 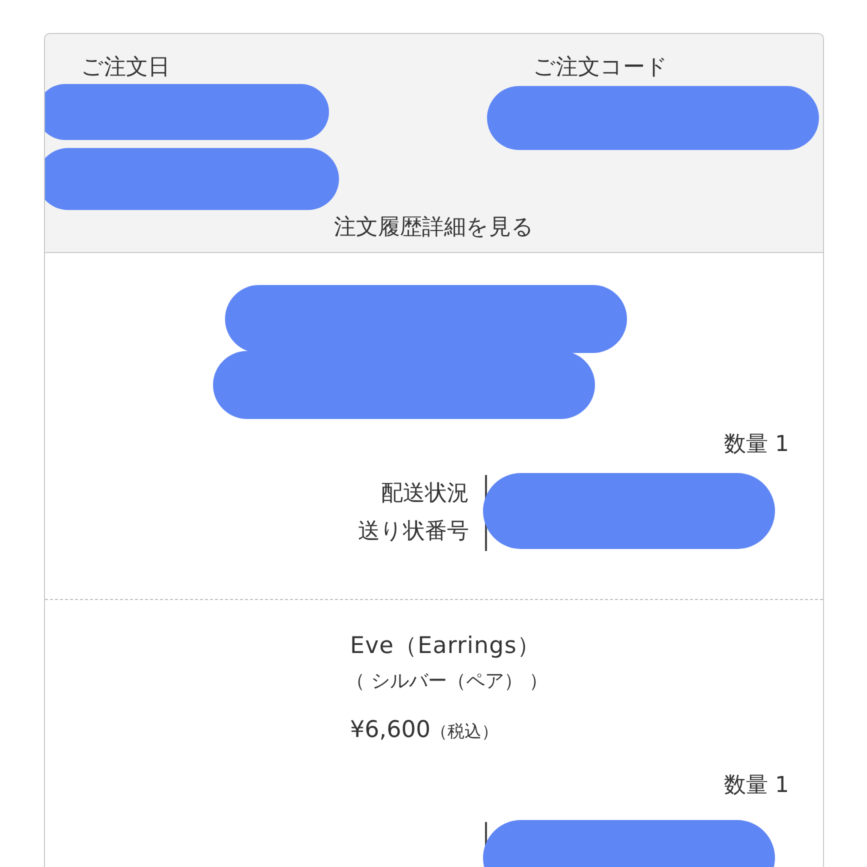 I want to click on product-name: Eve（Earrings）, so click(x=446, y=646).